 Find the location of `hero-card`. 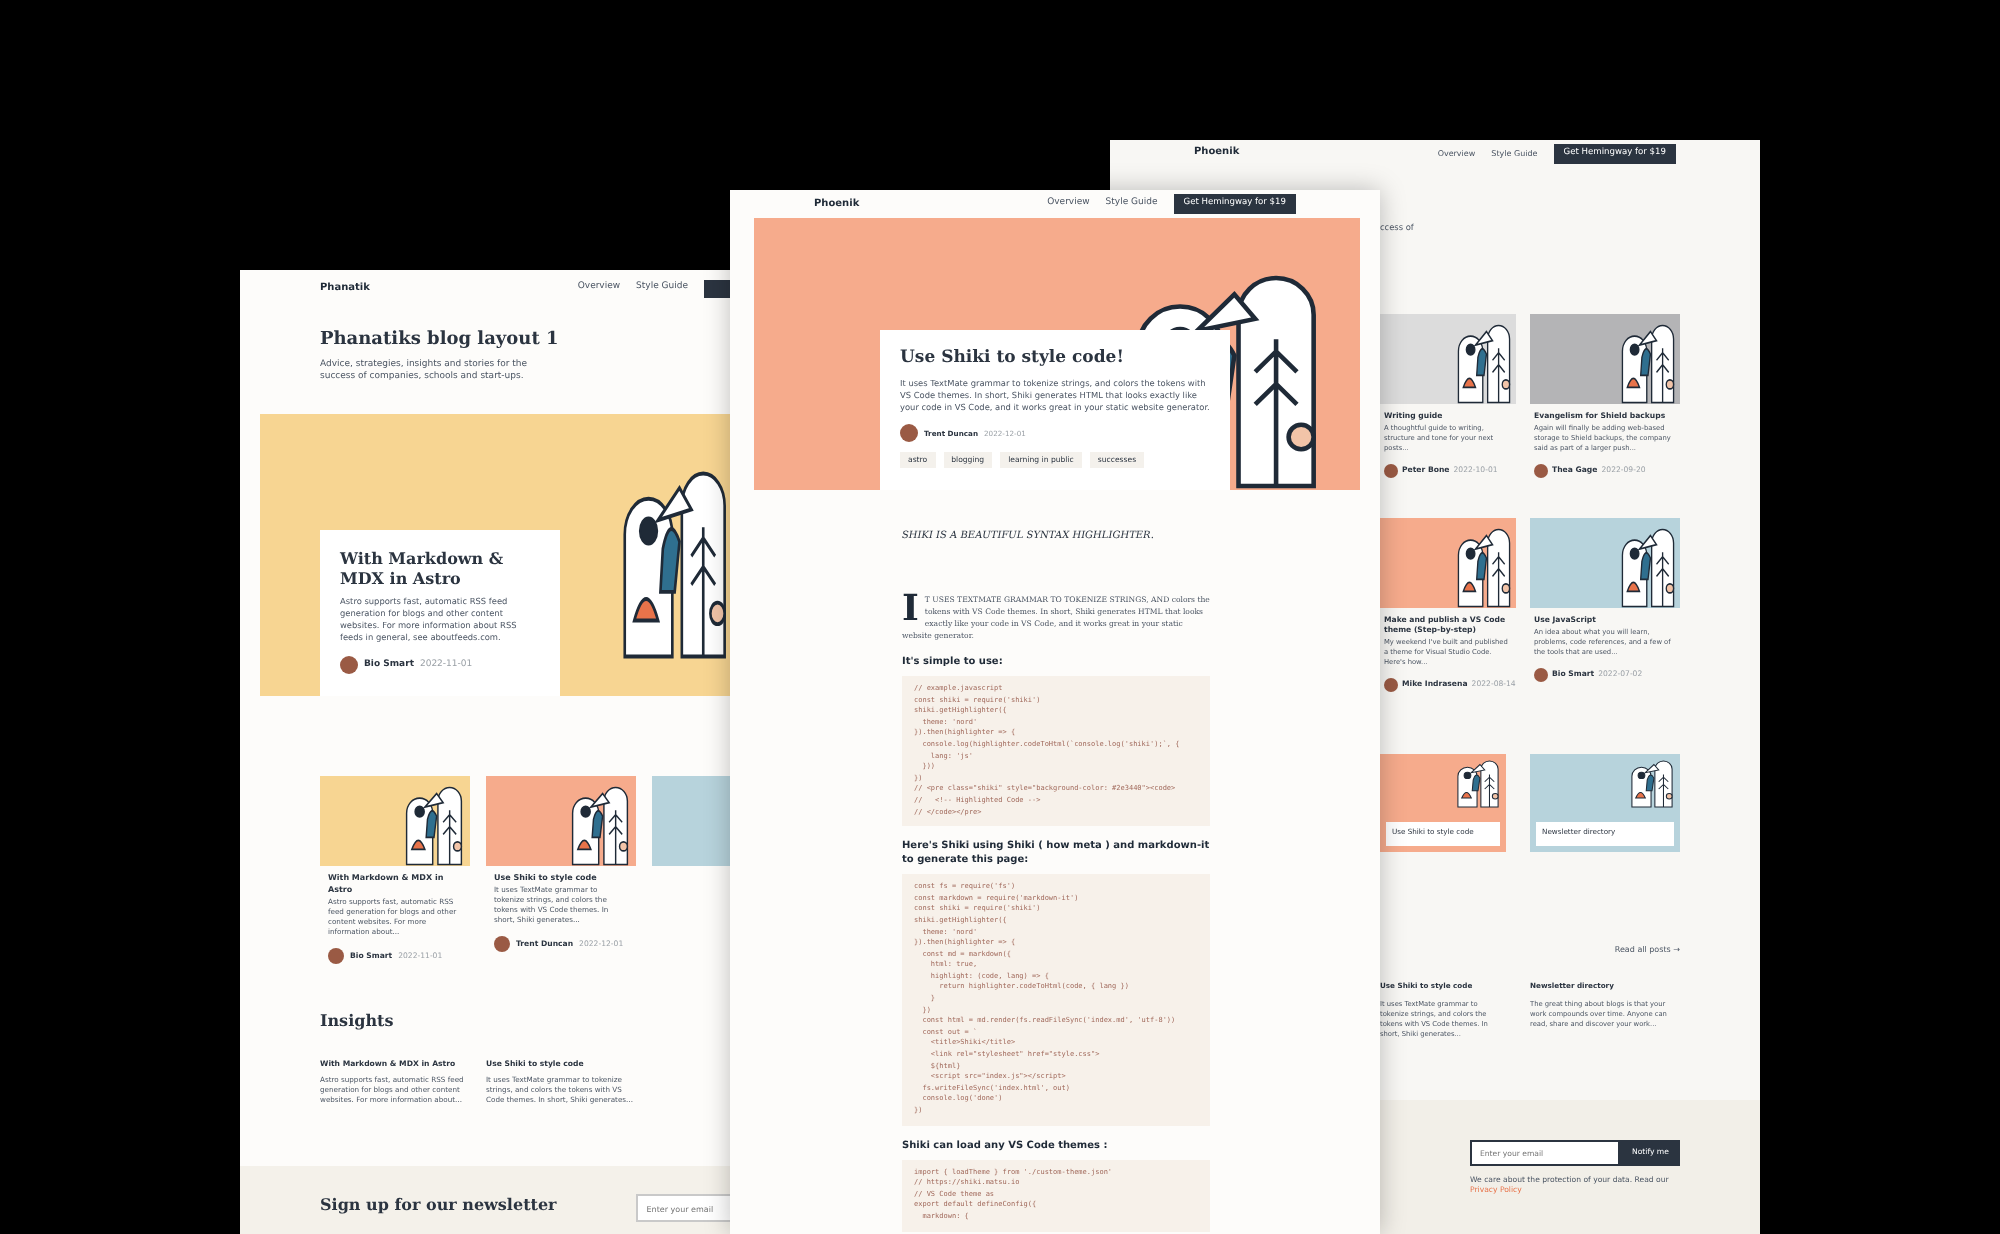

hero-card is located at coordinates (440, 613).